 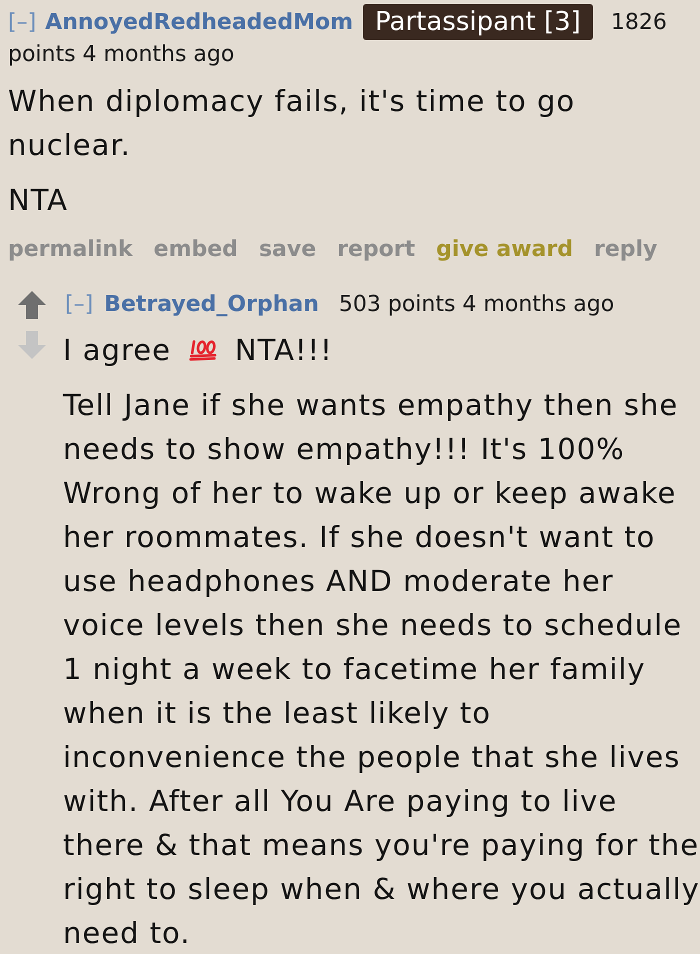 I want to click on upvote-arrow-icon, so click(x=32, y=305).